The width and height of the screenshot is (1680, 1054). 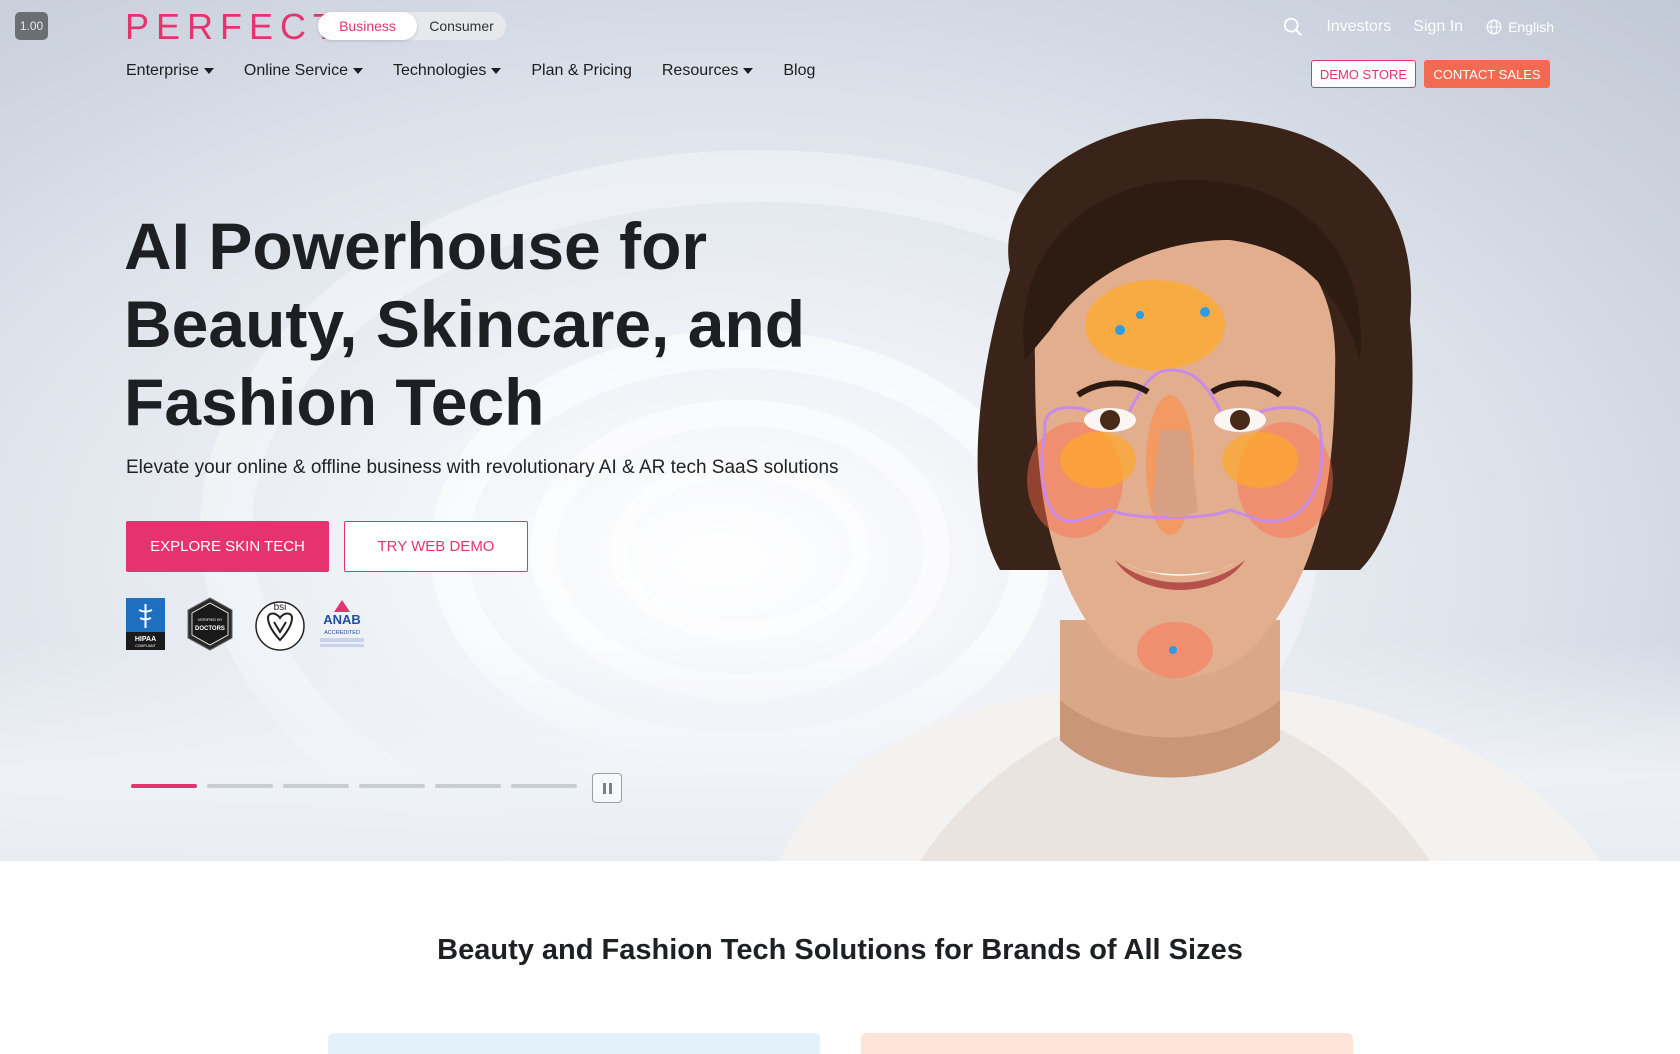 I want to click on nav-item-enterprise: Enterprise, so click(x=170, y=71).